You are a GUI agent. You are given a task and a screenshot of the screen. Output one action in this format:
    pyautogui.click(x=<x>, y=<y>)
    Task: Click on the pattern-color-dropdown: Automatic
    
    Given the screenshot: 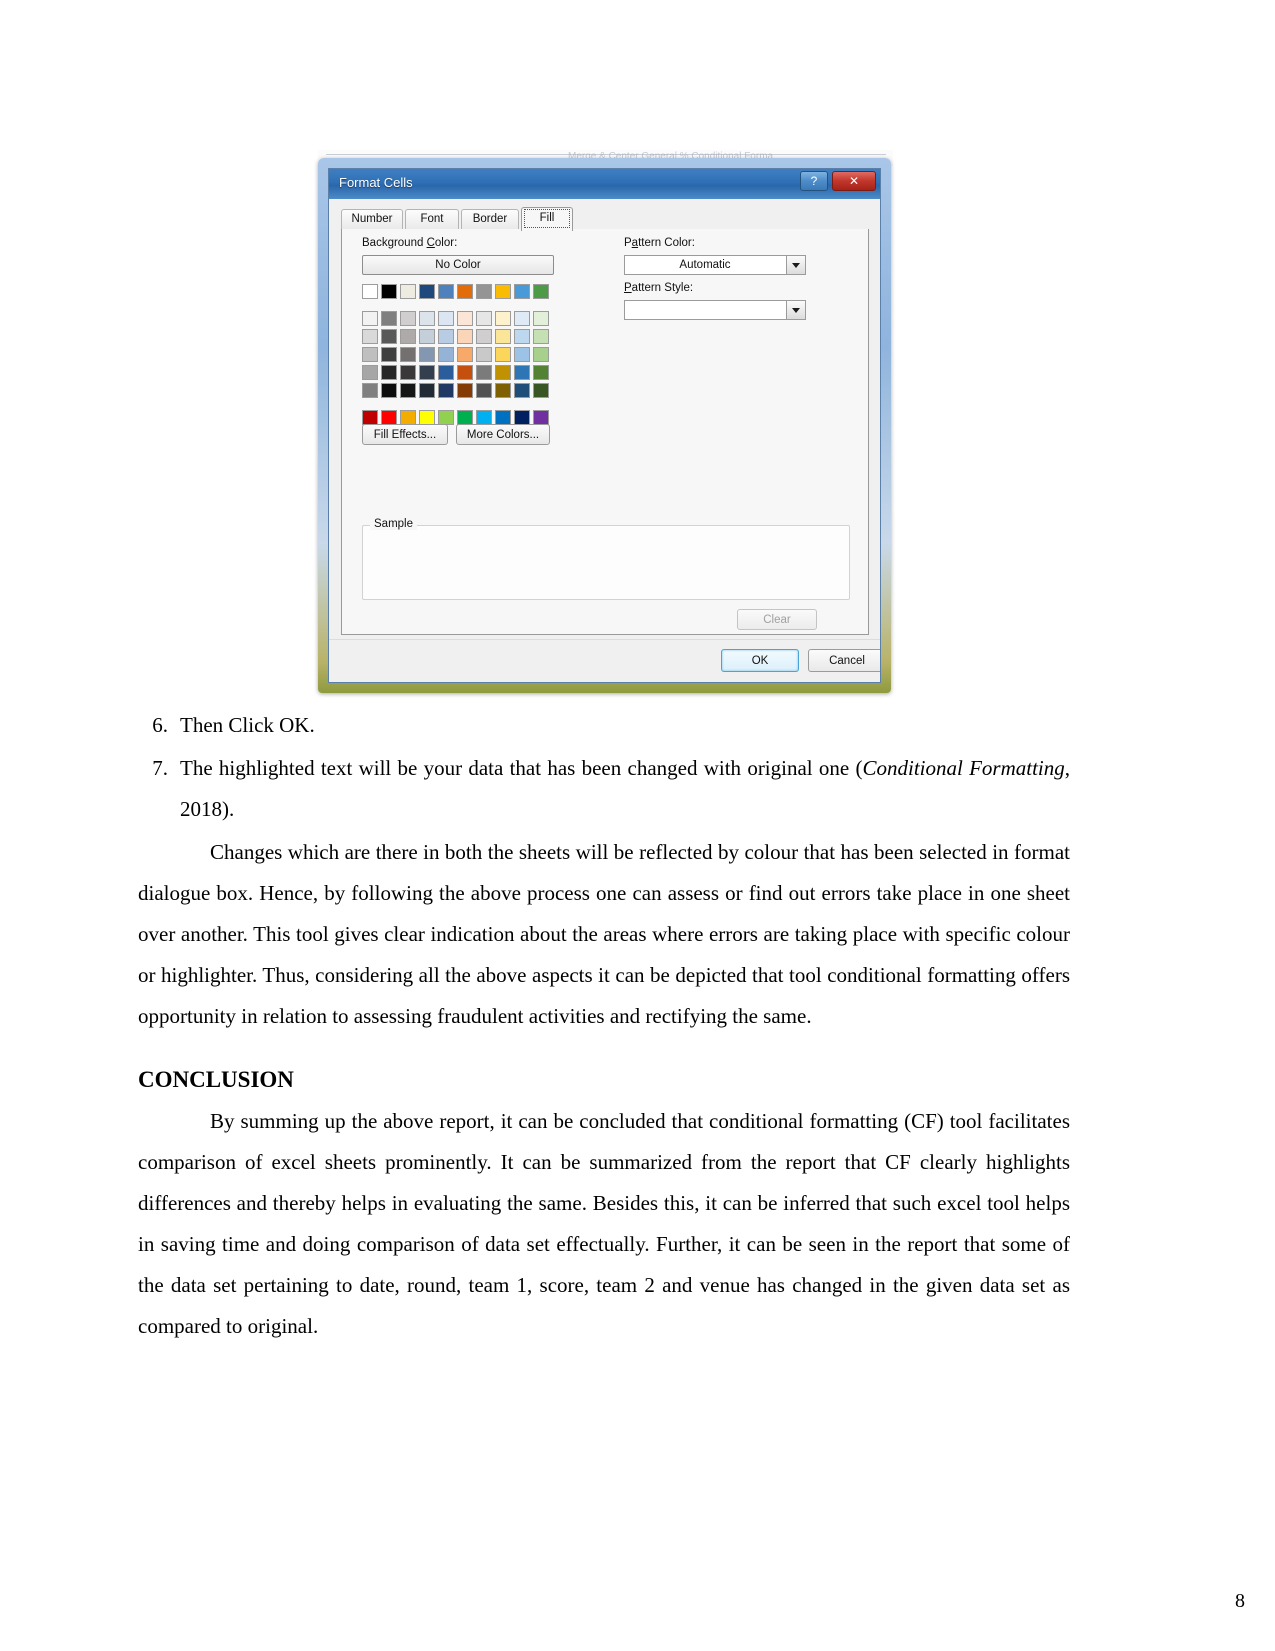 What is the action you would take?
    pyautogui.click(x=715, y=265)
    